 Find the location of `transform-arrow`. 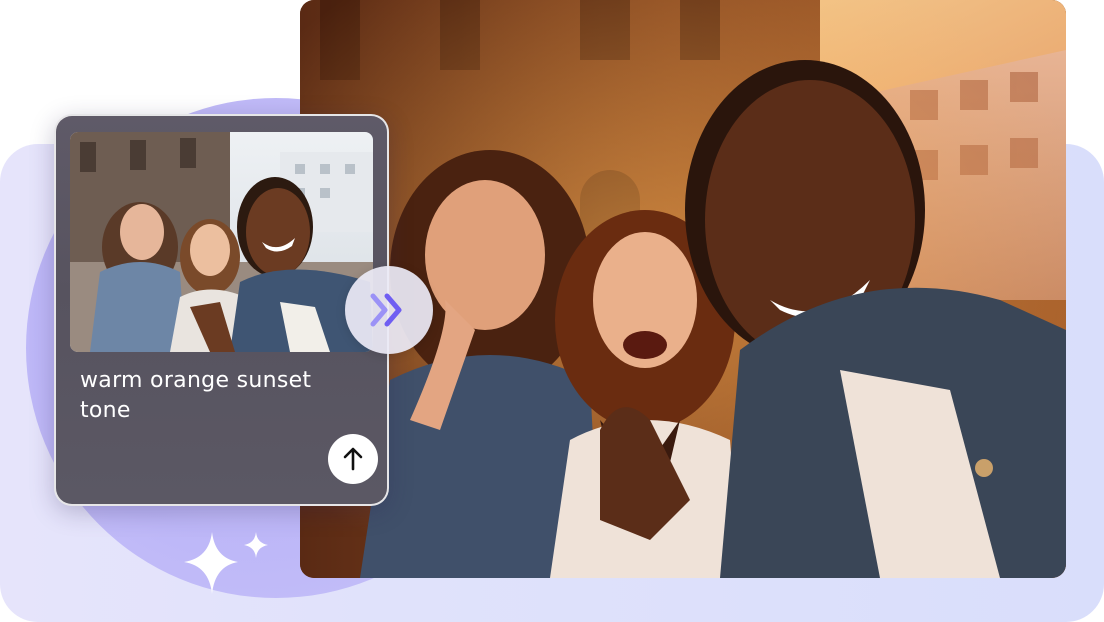

transform-arrow is located at coordinates (389, 310).